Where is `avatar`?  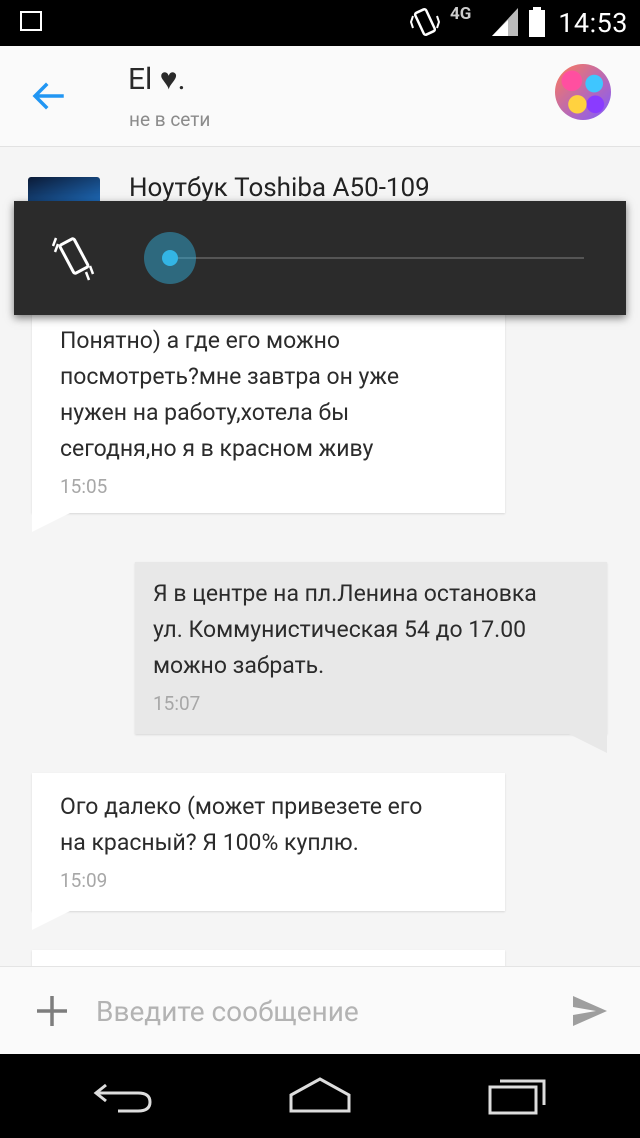
avatar is located at coordinates (583, 92).